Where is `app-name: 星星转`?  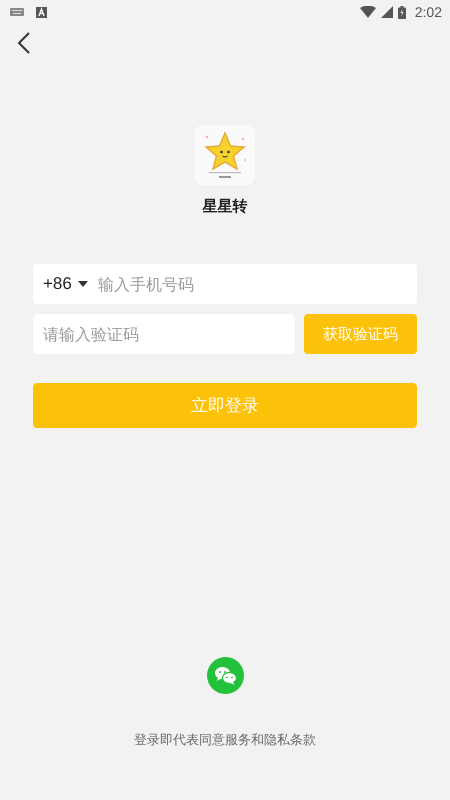 app-name: 星星转 is located at coordinates (225, 206).